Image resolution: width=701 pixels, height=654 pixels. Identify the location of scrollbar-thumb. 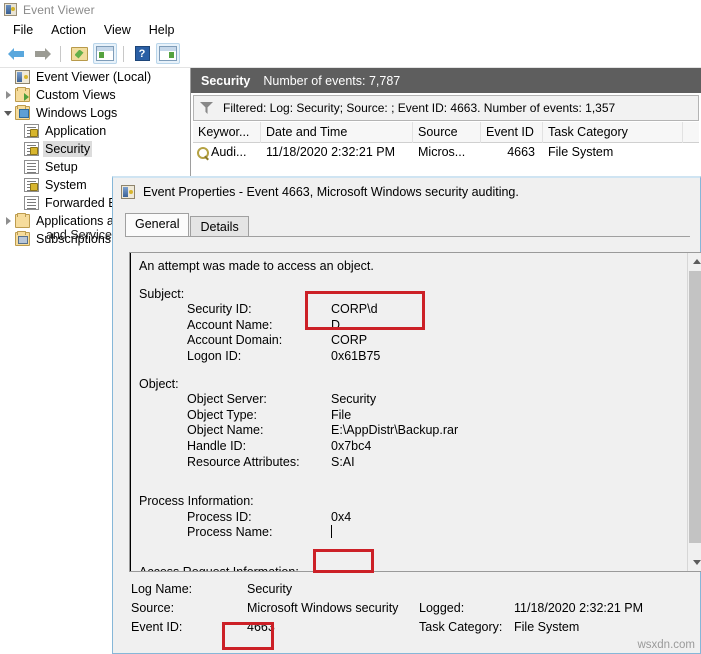
(695, 407).